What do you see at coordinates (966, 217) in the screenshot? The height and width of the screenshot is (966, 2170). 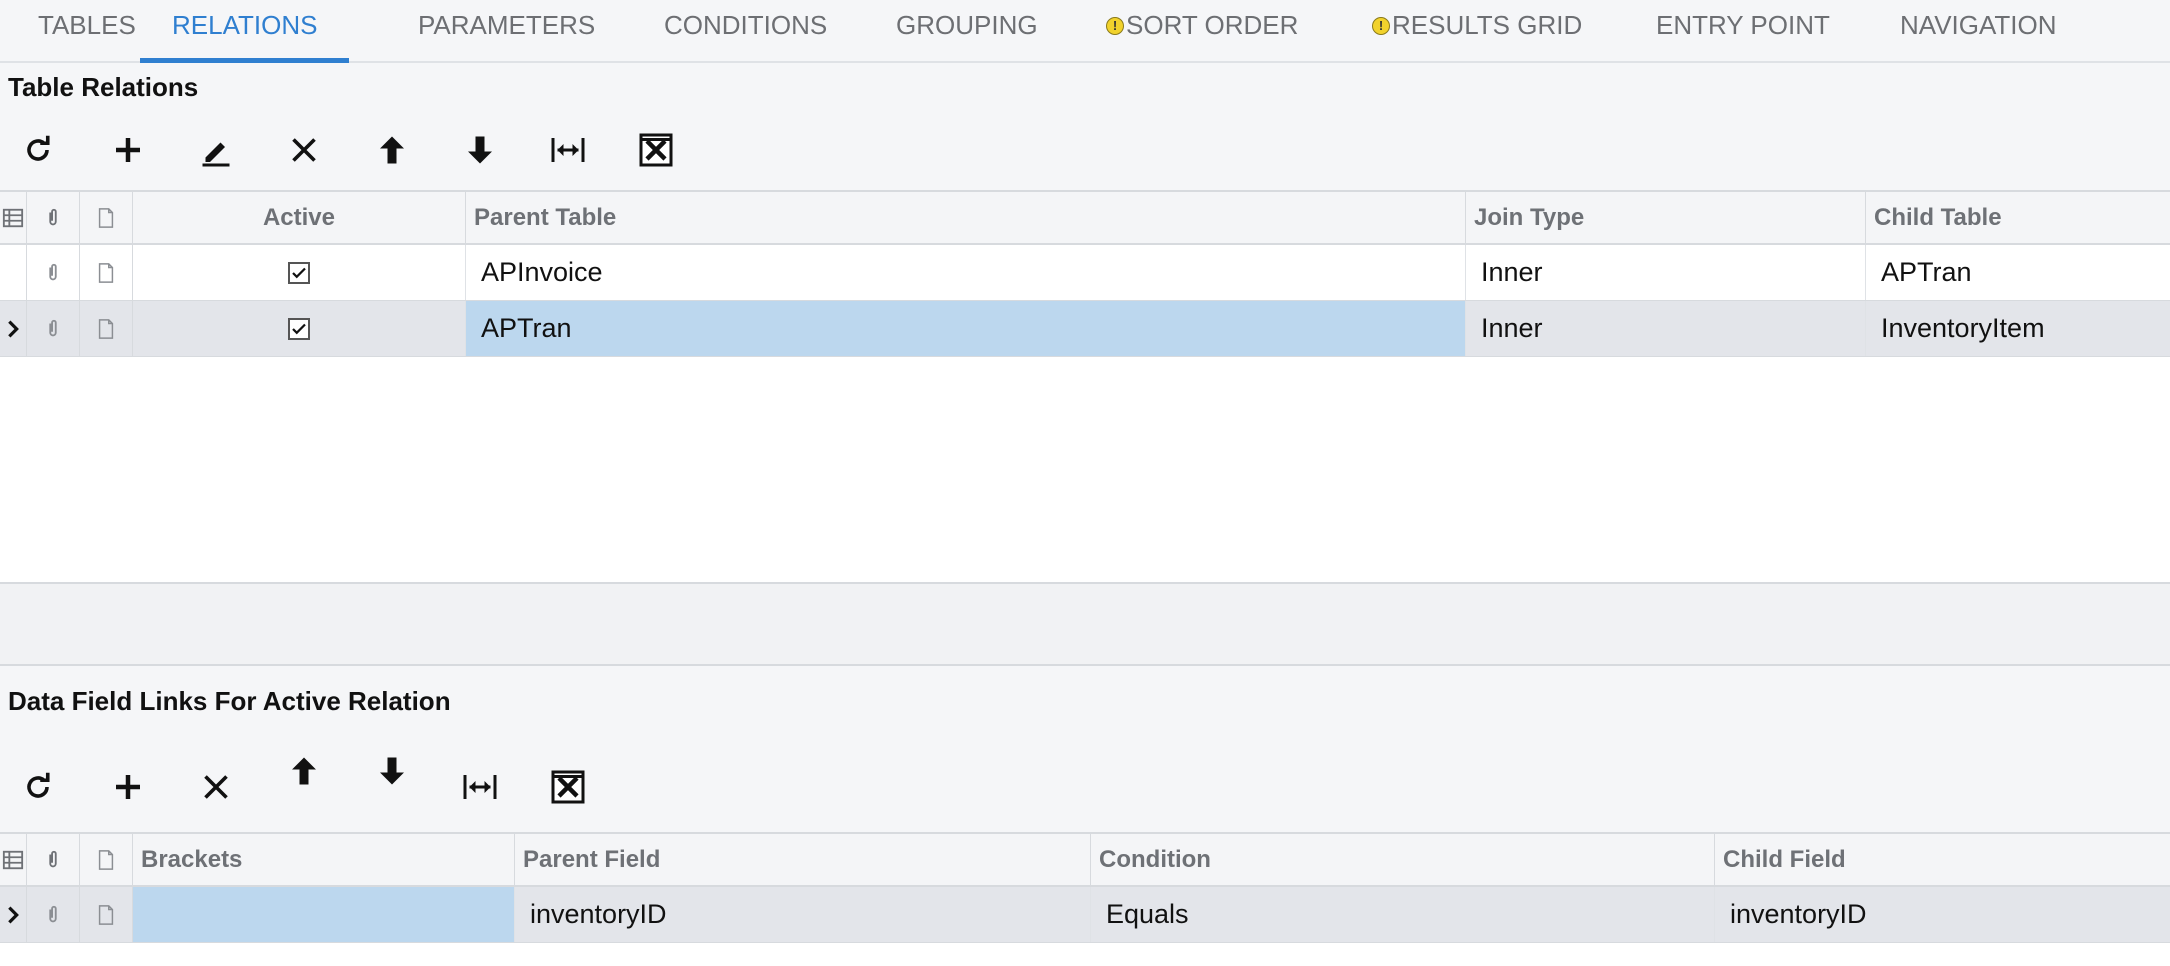 I see `col-parent-table: Parent Table` at bounding box center [966, 217].